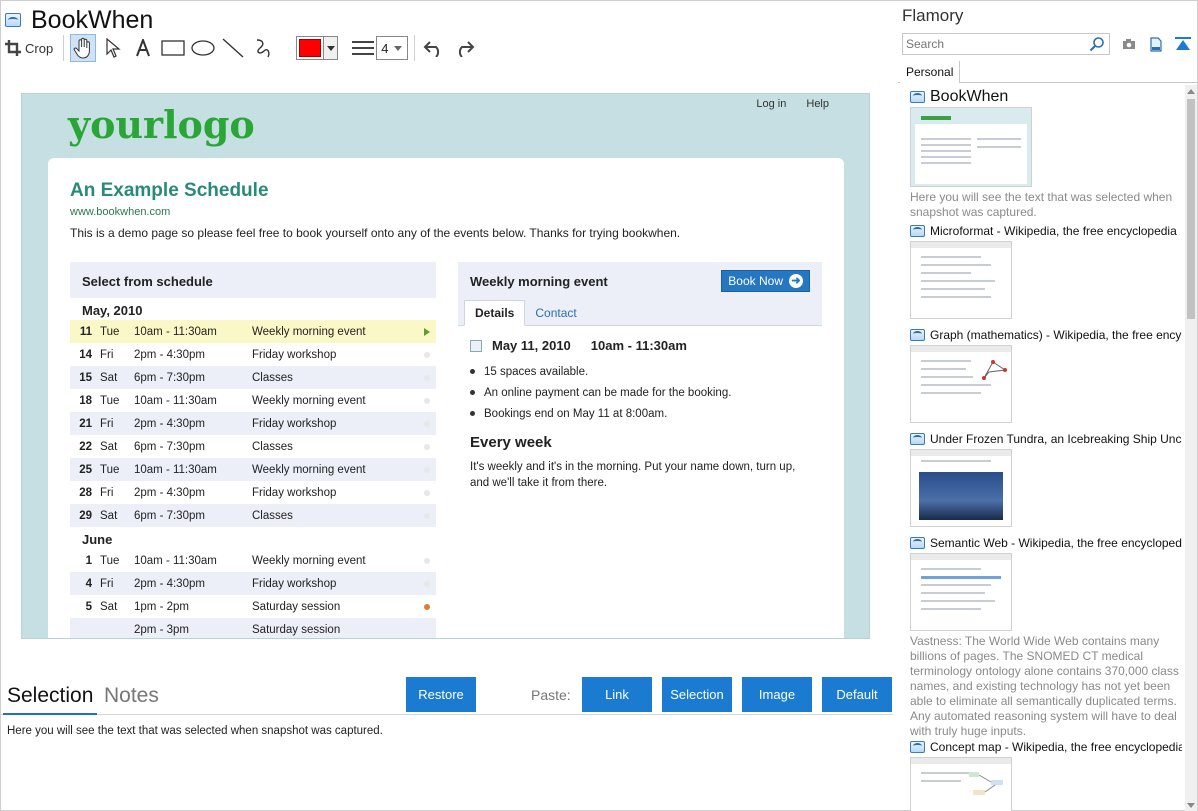  What do you see at coordinates (755, 281) in the screenshot?
I see `book-now-label: Book Now` at bounding box center [755, 281].